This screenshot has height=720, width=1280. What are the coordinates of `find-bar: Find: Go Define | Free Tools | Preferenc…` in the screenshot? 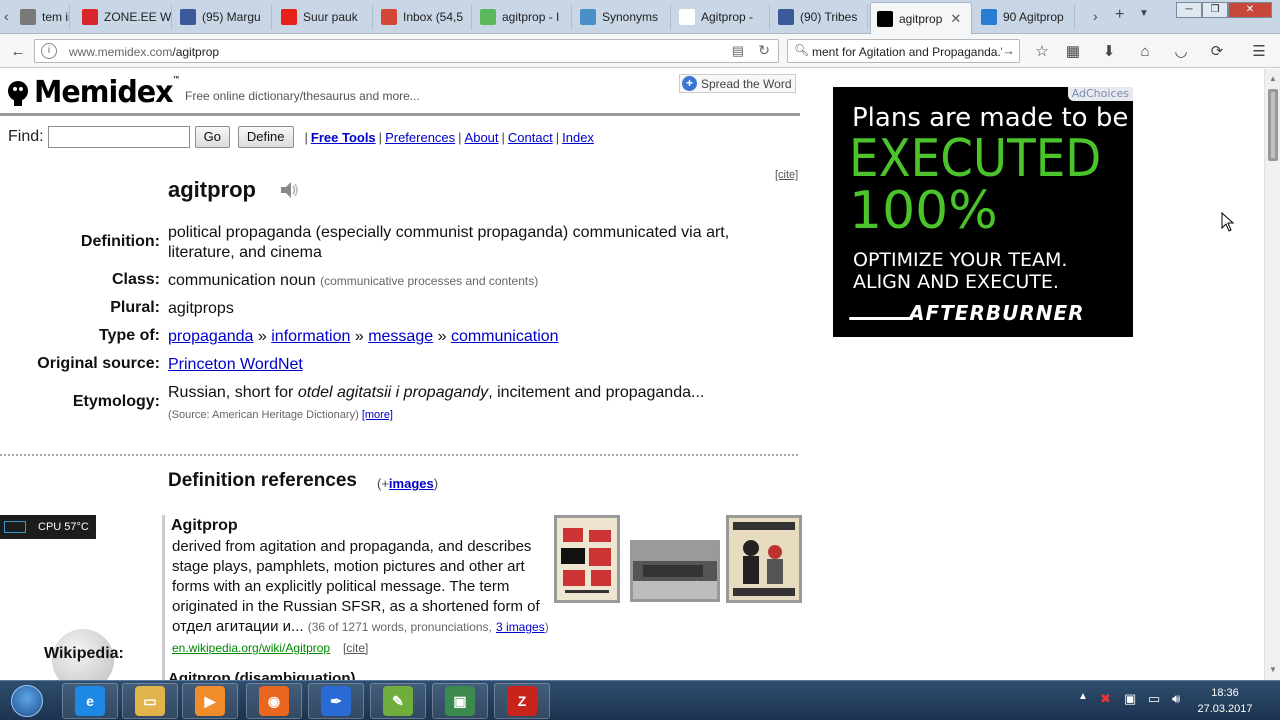 It's located at (301, 137).